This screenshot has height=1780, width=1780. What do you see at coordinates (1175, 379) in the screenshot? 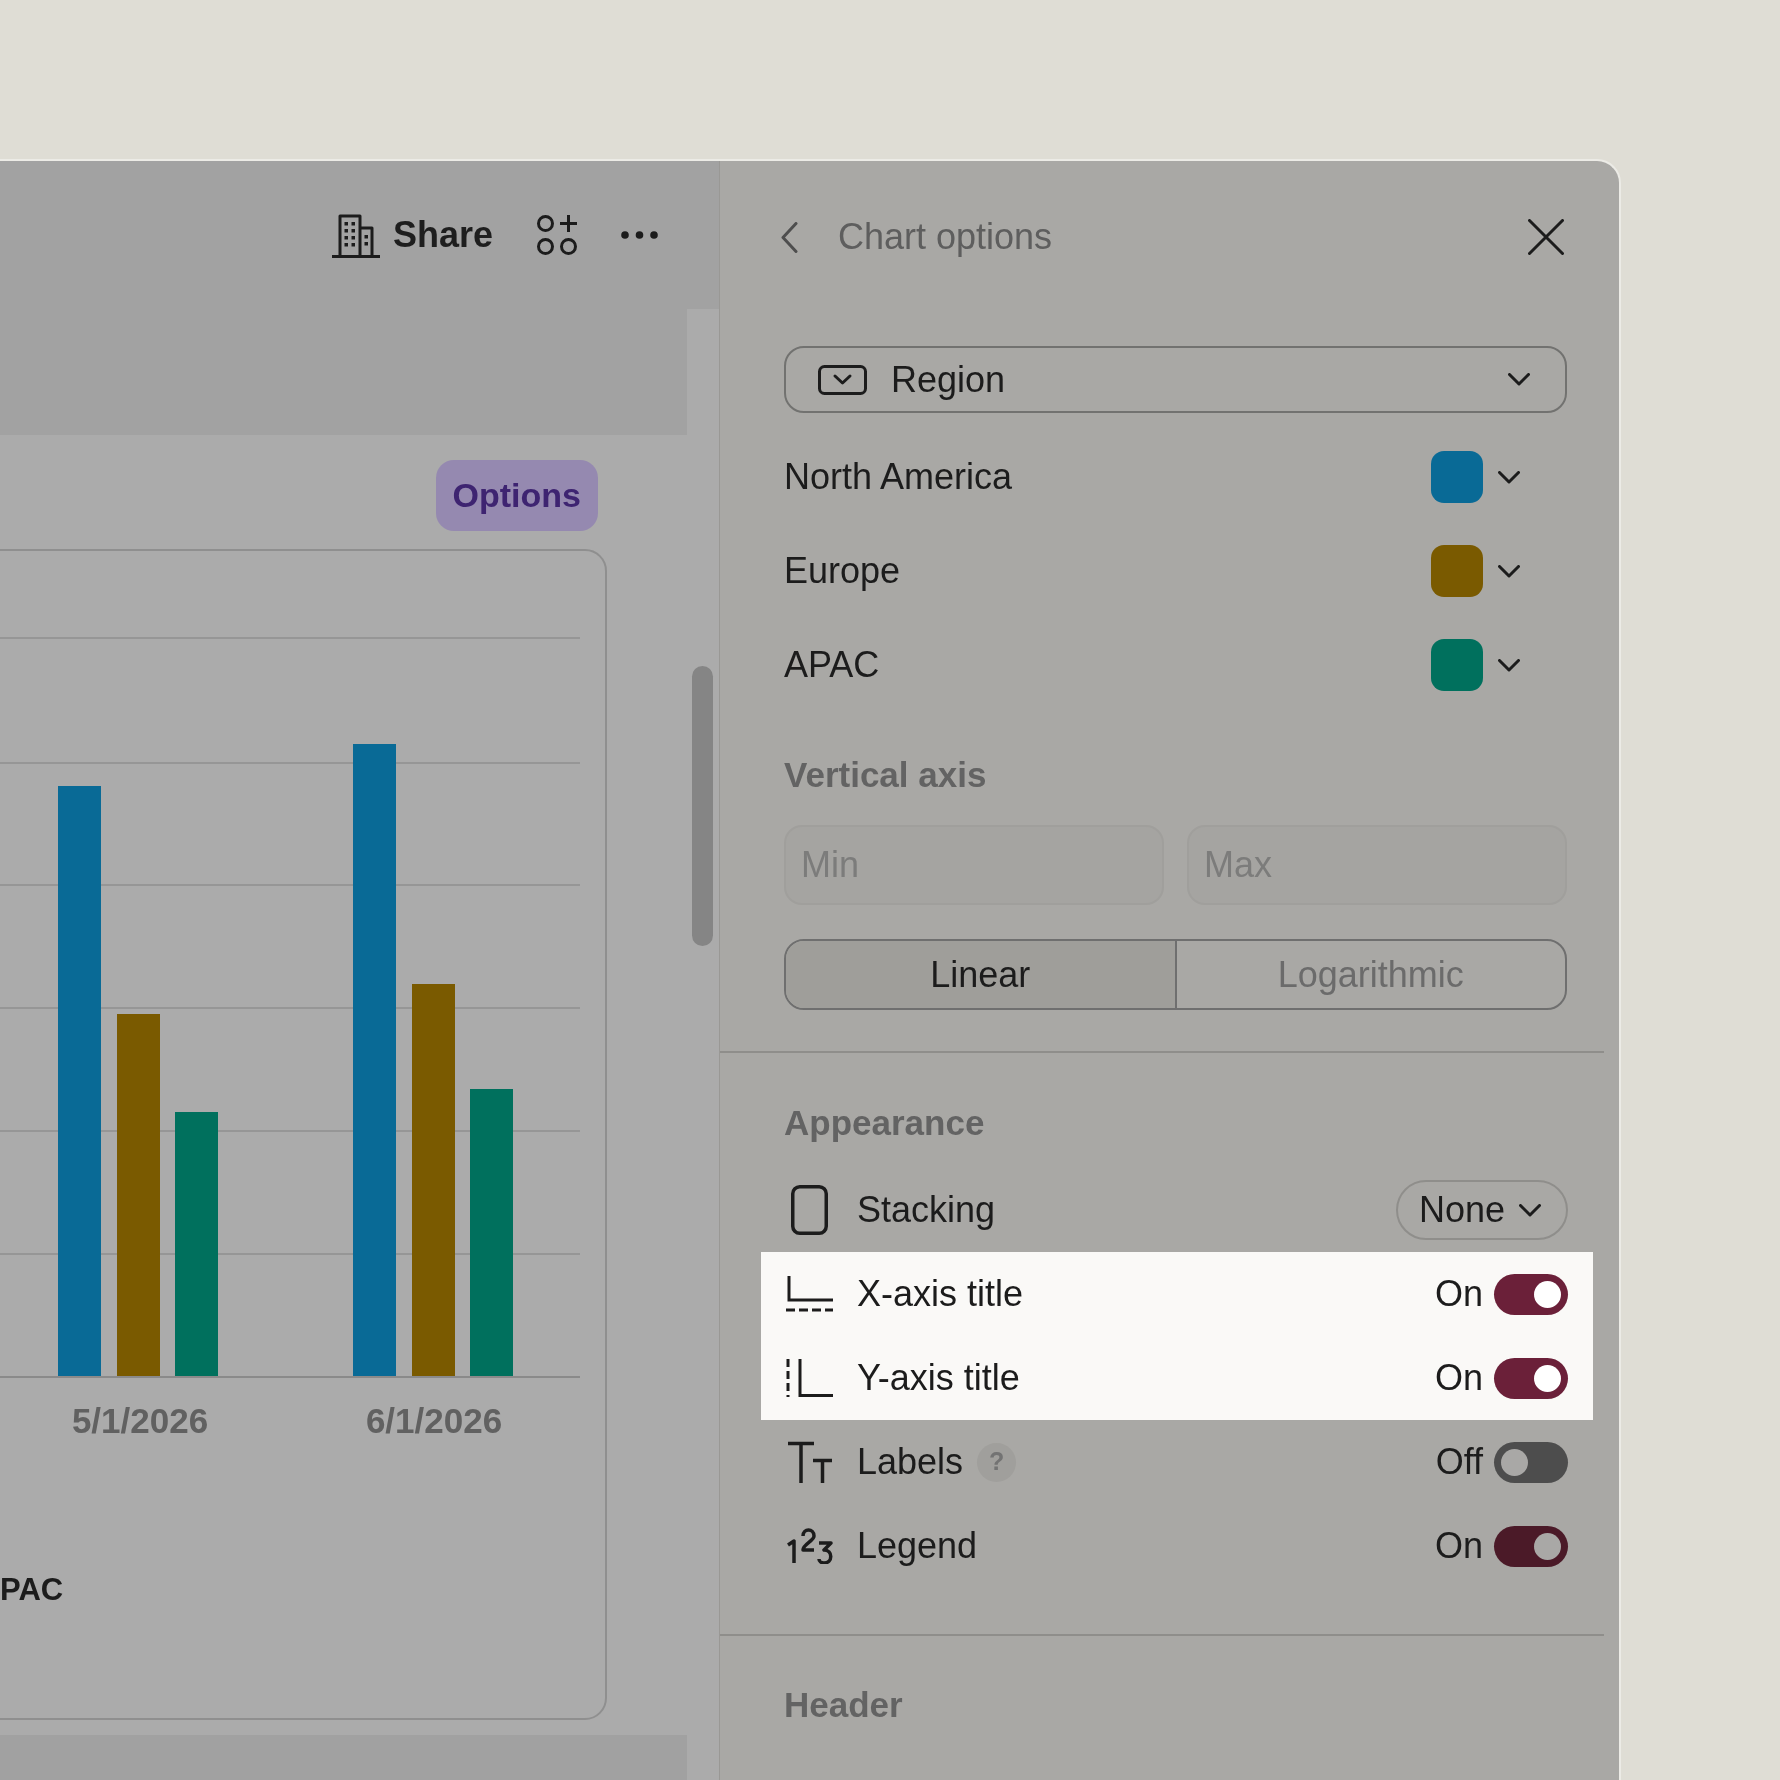
I see `dropdown: Region` at bounding box center [1175, 379].